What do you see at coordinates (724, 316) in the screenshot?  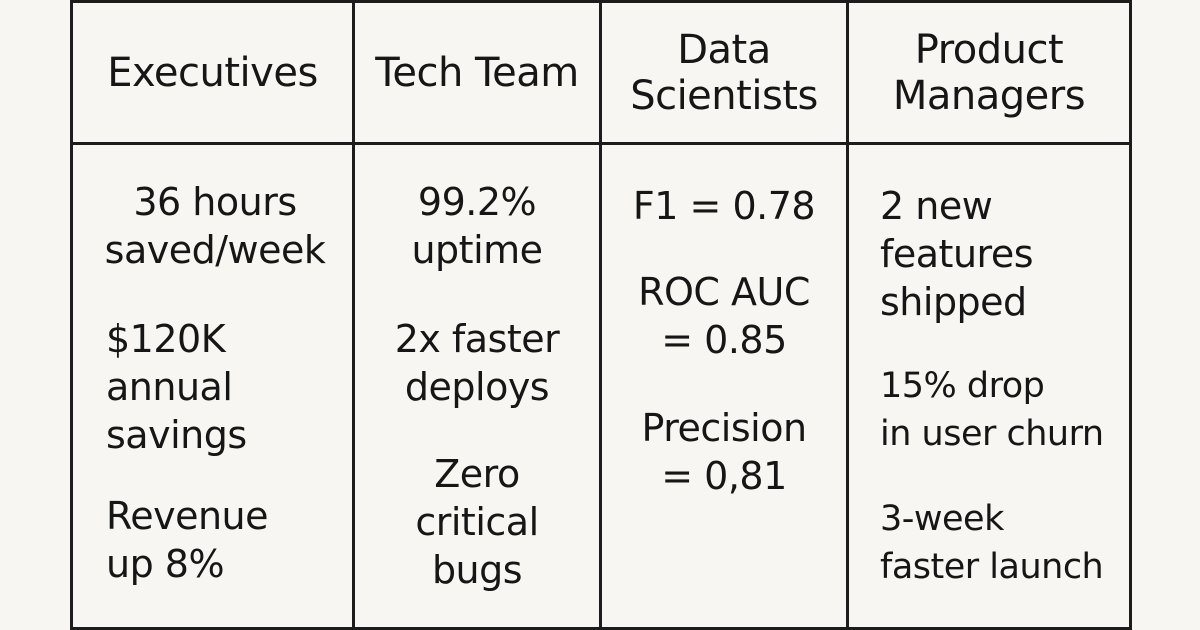 I see `metric-roc-auc: ROC AUC = 0.85` at bounding box center [724, 316].